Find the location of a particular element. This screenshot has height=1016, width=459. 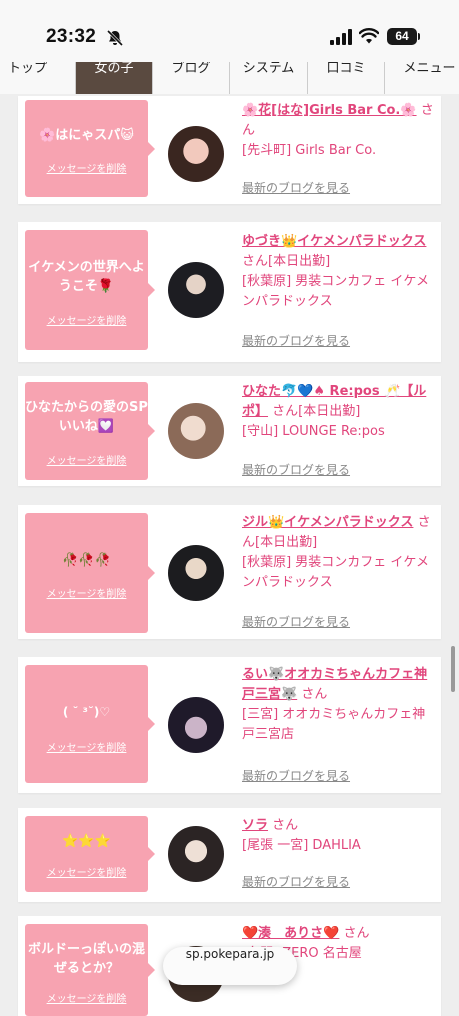

message-bubble: 🌸はにゃスパ😺 メッセージを削除 is located at coordinates (90, 148).